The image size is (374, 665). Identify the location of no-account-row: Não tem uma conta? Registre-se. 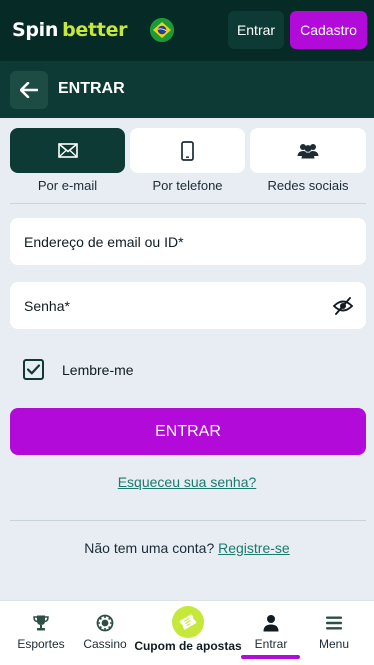
(187, 548).